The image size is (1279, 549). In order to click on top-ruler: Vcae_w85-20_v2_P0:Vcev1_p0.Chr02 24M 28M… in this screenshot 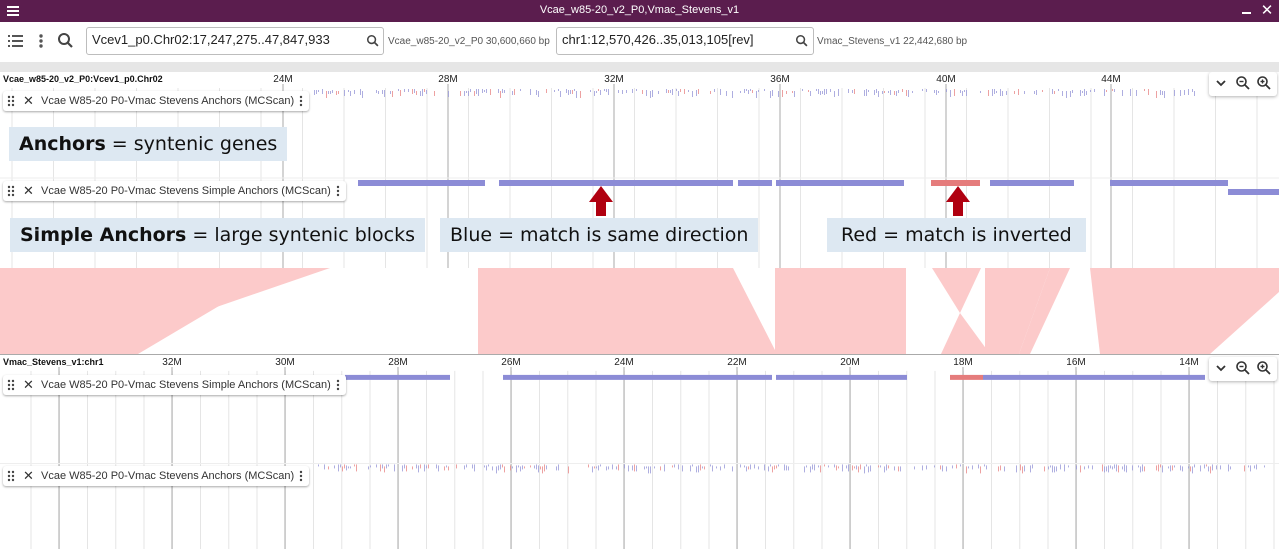, I will do `click(639, 80)`.